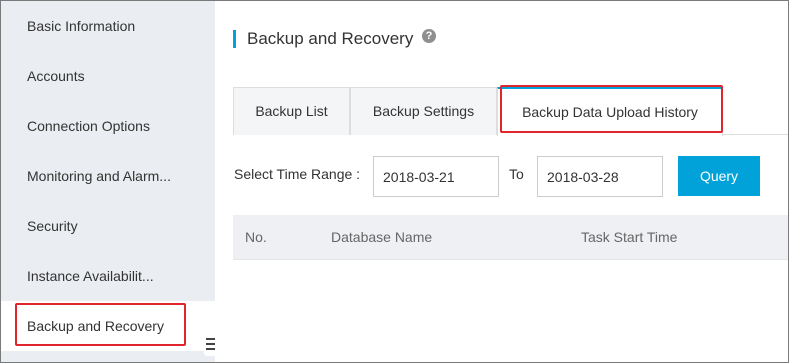 The image size is (789, 363). Describe the element at coordinates (81, 26) in the screenshot. I see `sidebar-item-label: Basic Information` at that location.